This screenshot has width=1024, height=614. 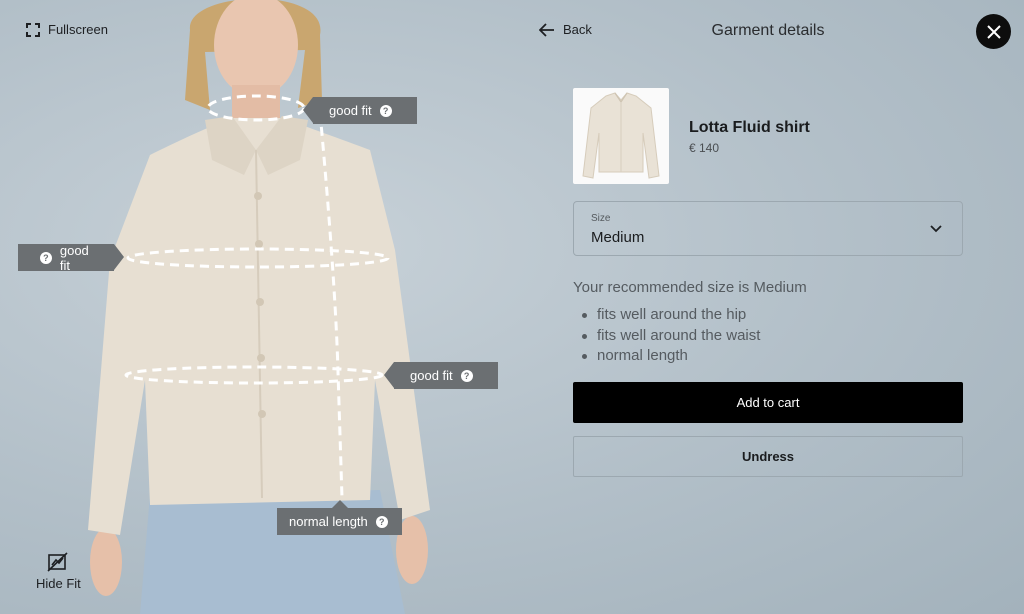 I want to click on back-label: Back, so click(x=577, y=29).